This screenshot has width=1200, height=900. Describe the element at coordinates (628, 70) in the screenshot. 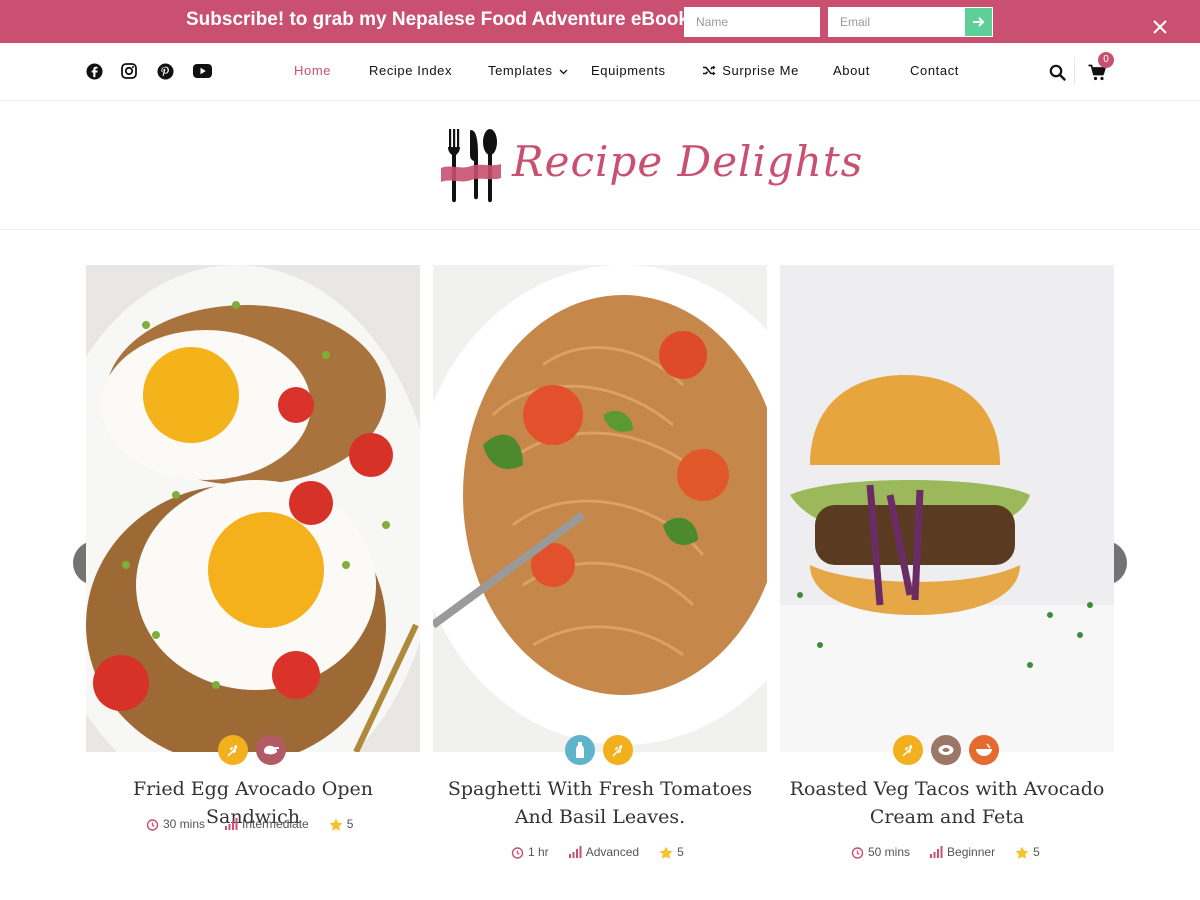

I see `nav-equipments: Equipments` at that location.